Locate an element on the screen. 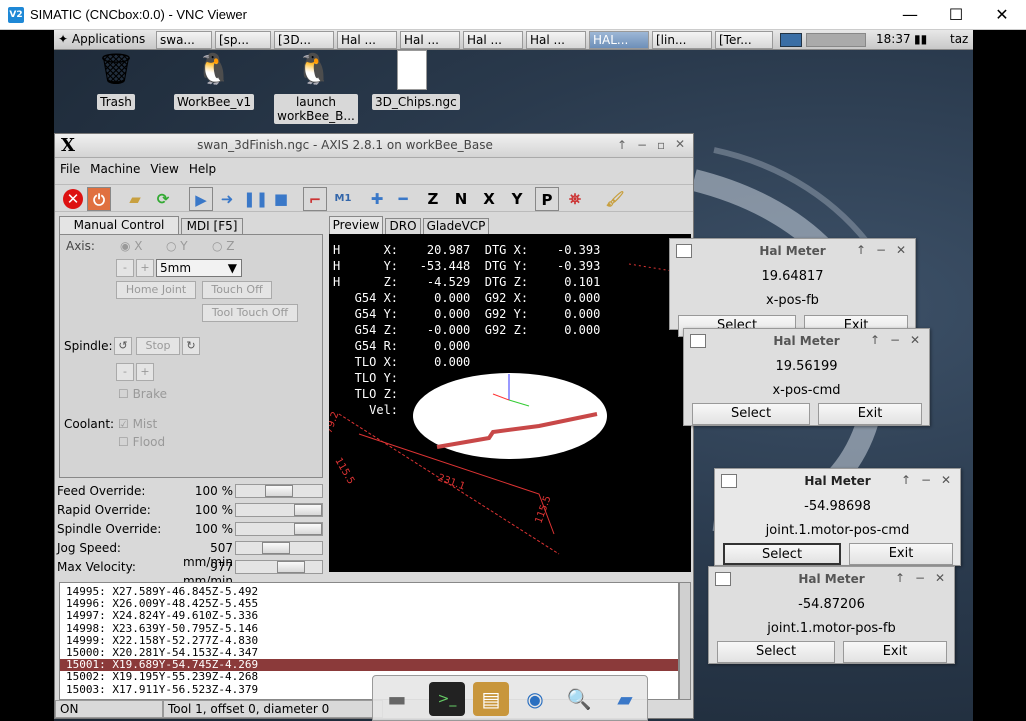 This screenshot has height=721, width=1026. flood-checkbox: ☐ Flood is located at coordinates (141, 442).